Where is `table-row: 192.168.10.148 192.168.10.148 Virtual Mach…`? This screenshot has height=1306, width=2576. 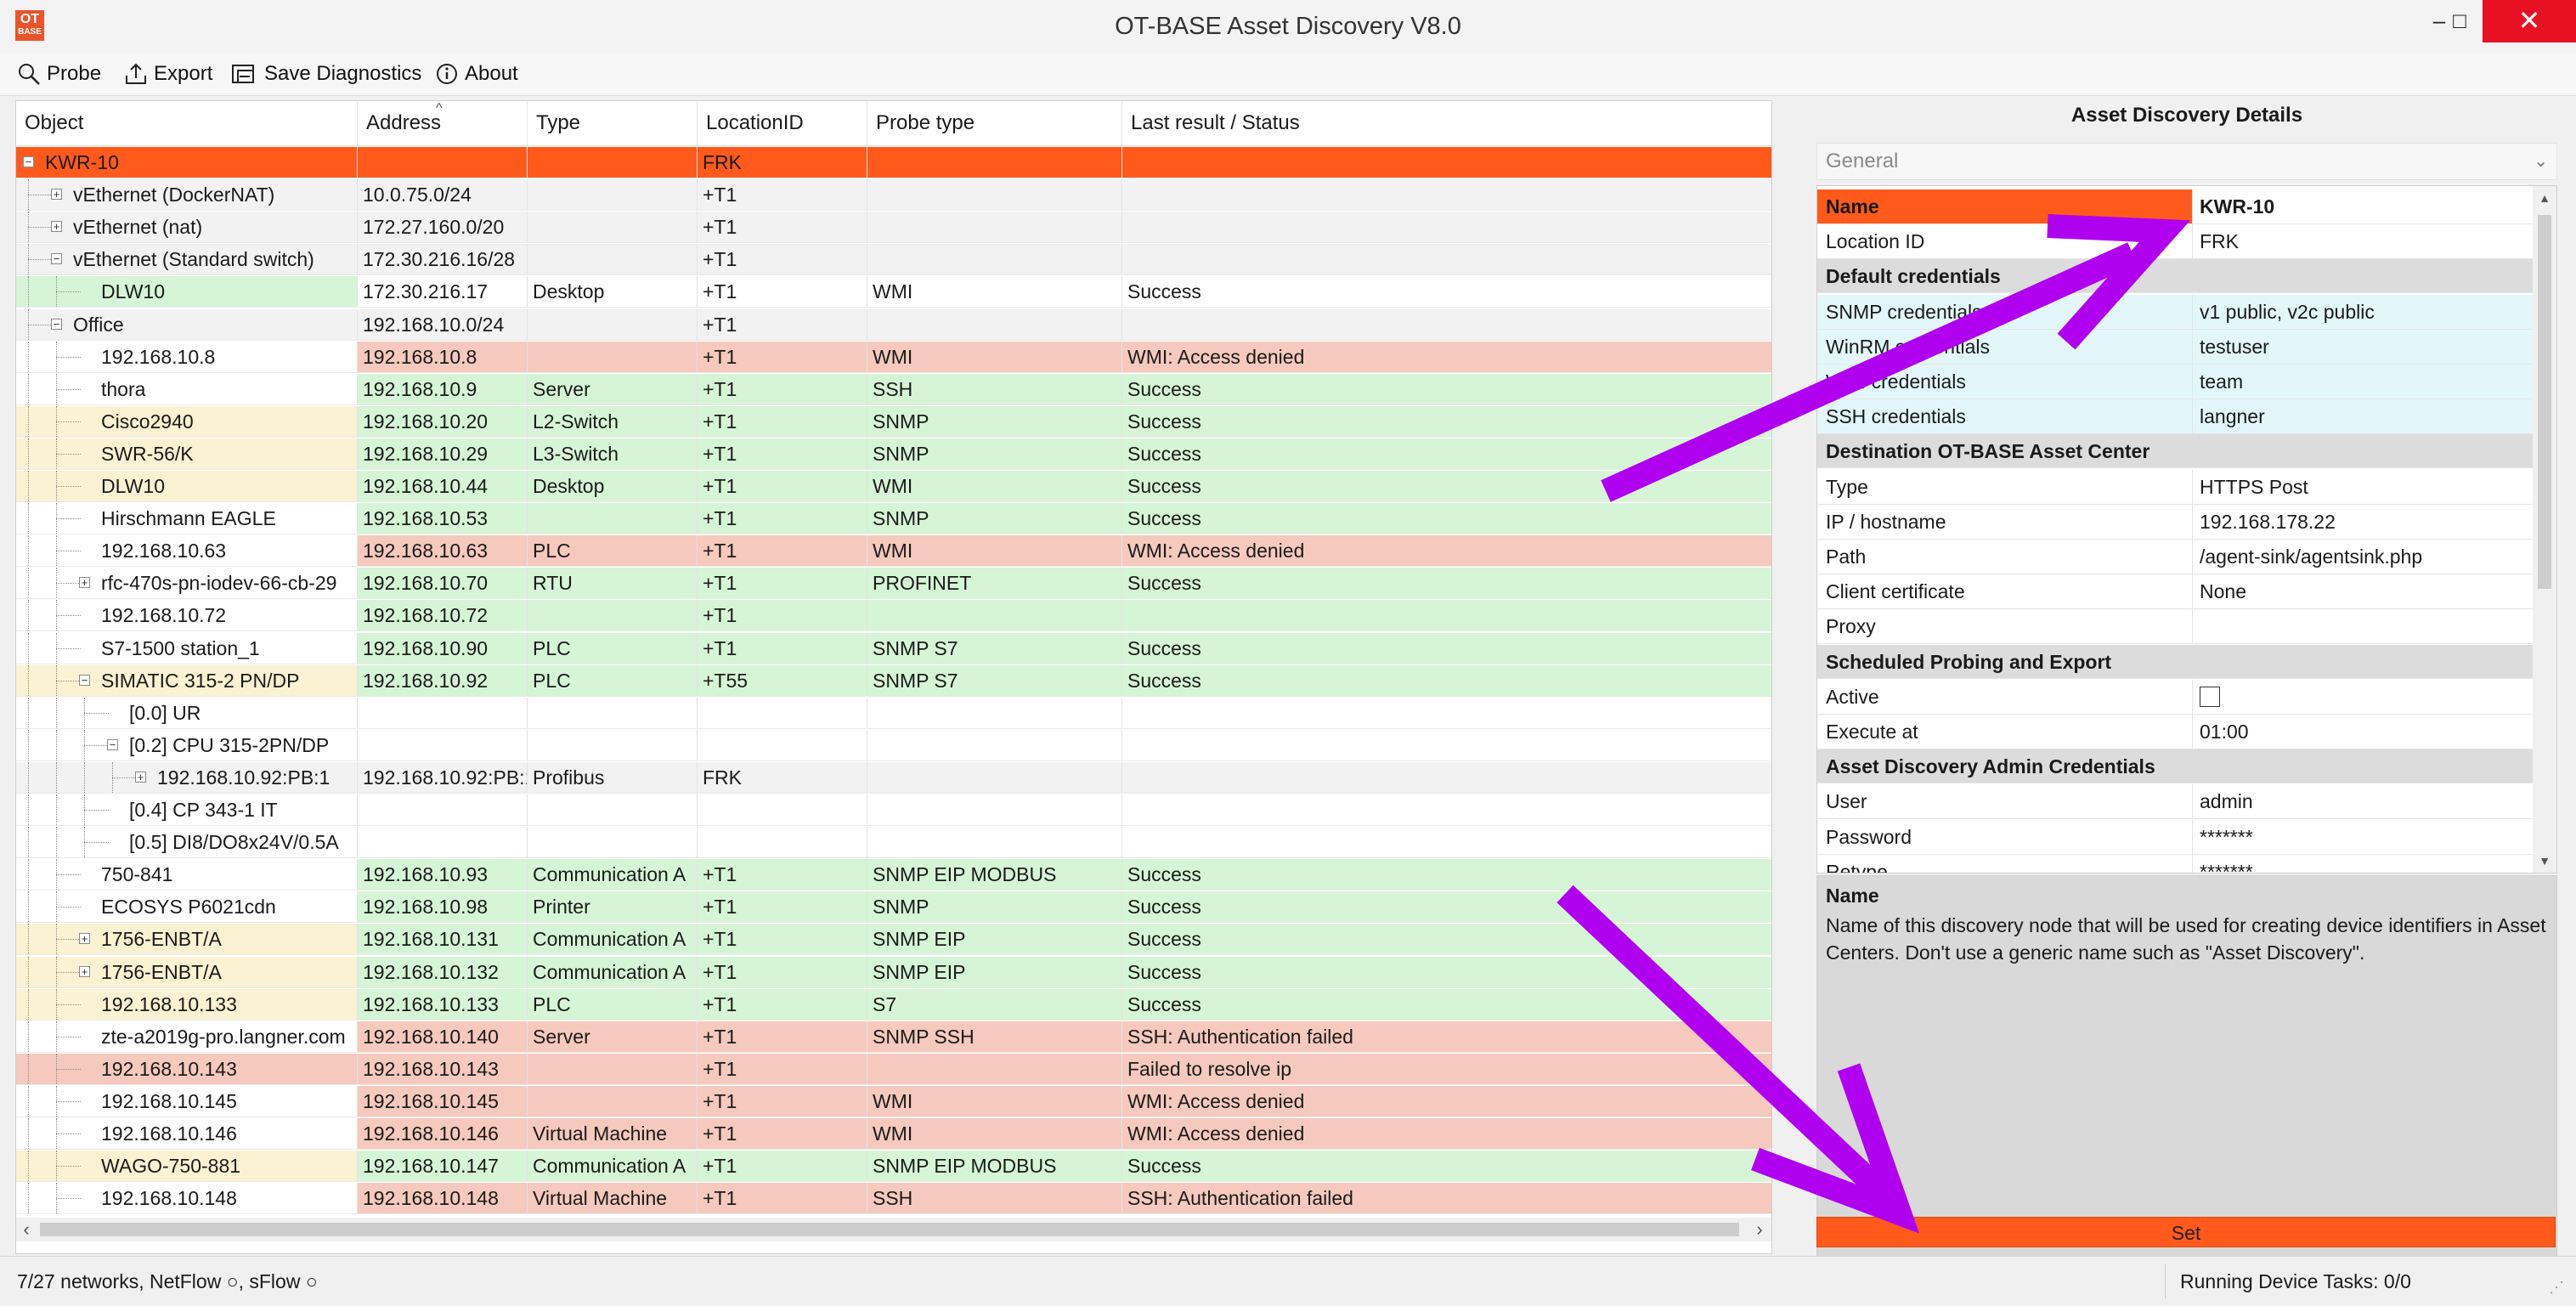 table-row: 192.168.10.148 192.168.10.148 Virtual Mach… is located at coordinates (893, 1199).